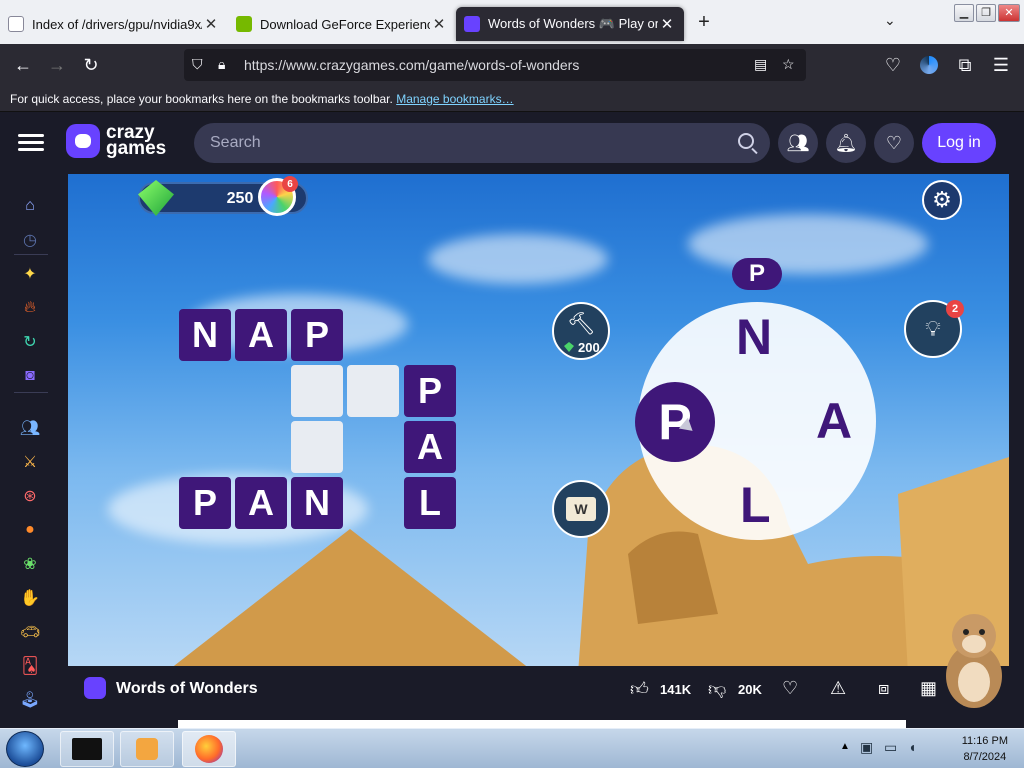 The image size is (1024, 768). Describe the element at coordinates (959, 143) in the screenshot. I see `login-button: Log in` at that location.